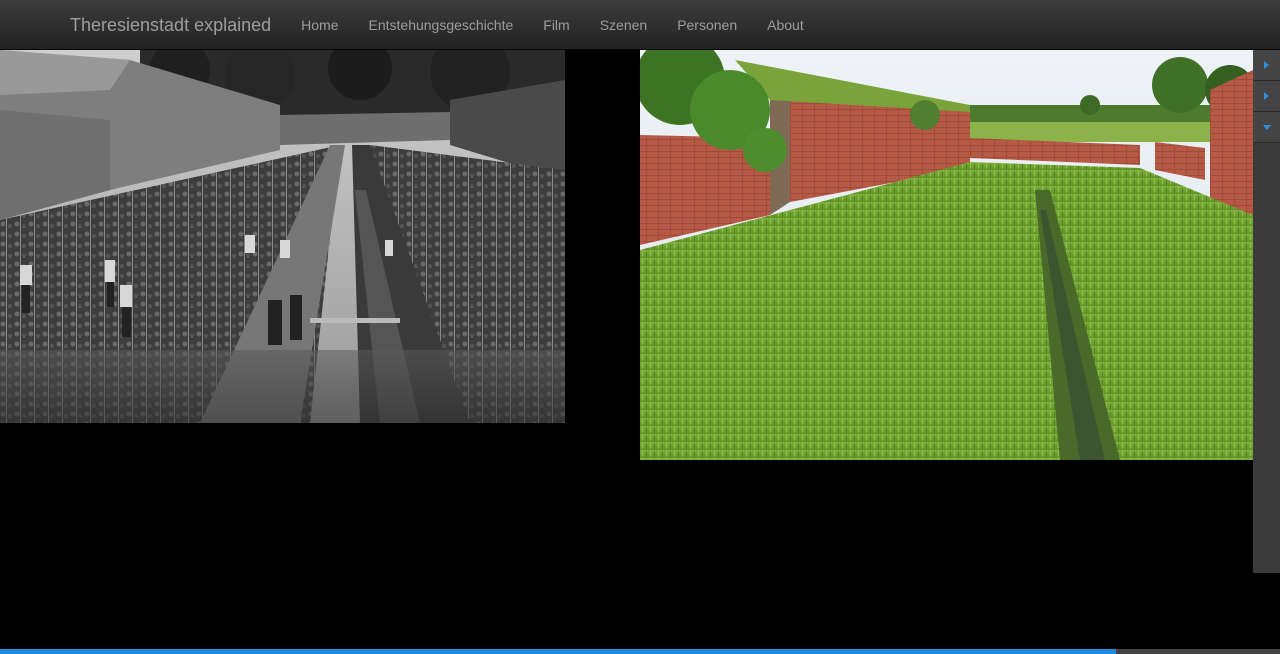 The height and width of the screenshot is (654, 1280). I want to click on chevron-down-icon, so click(1266, 127).